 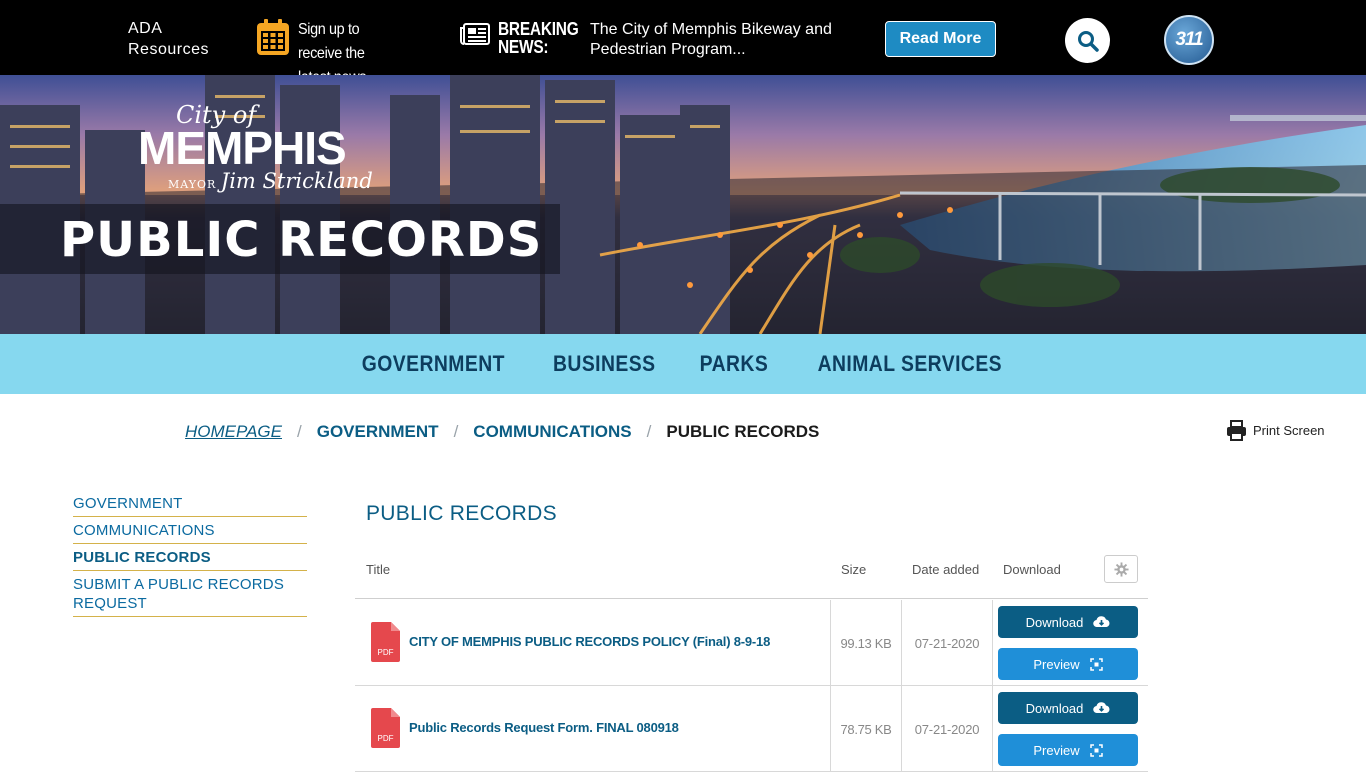 I want to click on ada-resources-link: ADA Resources, so click(x=178, y=39).